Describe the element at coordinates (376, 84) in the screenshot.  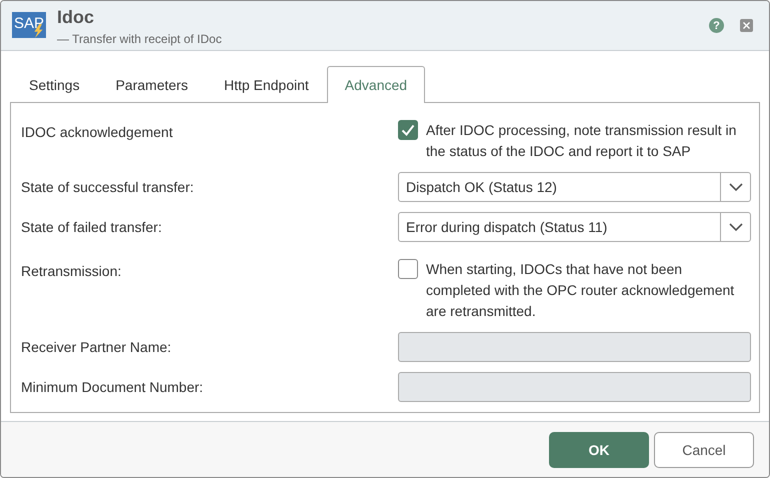
I see `tab: Advanced` at that location.